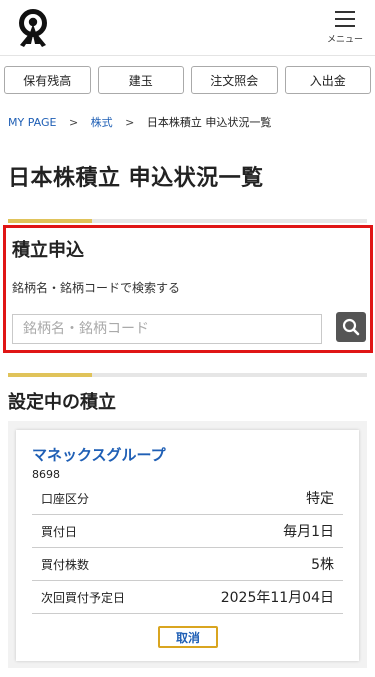 The image size is (375, 677). What do you see at coordinates (345, 19) in the screenshot?
I see `hamburger-icon` at bounding box center [345, 19].